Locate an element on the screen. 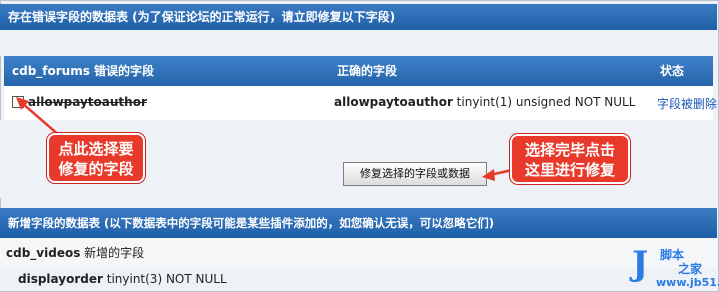 Image resolution: width=719 pixels, height=292 pixels. watermark-logo: J 脚本 之家 www.jb51.net is located at coordinates (675, 267).